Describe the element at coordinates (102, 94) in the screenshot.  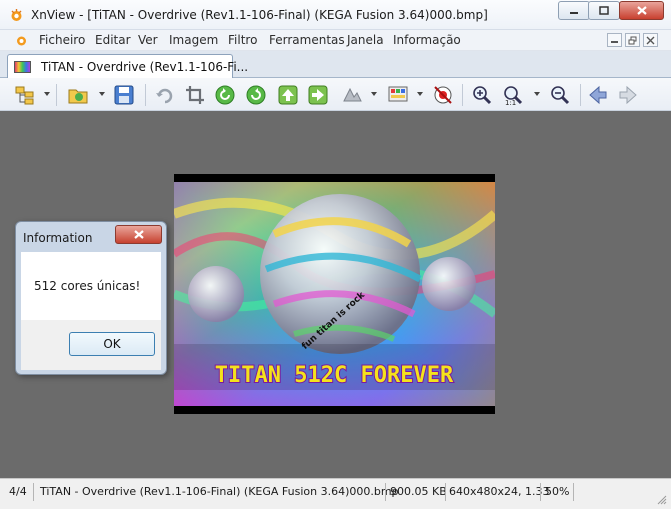
I see `open-dropdown-icon` at that location.